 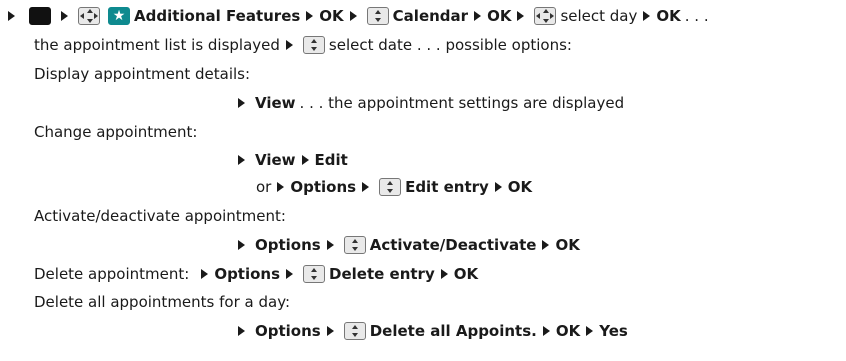 What do you see at coordinates (119, 16) in the screenshot?
I see `star-icon: ★` at bounding box center [119, 16].